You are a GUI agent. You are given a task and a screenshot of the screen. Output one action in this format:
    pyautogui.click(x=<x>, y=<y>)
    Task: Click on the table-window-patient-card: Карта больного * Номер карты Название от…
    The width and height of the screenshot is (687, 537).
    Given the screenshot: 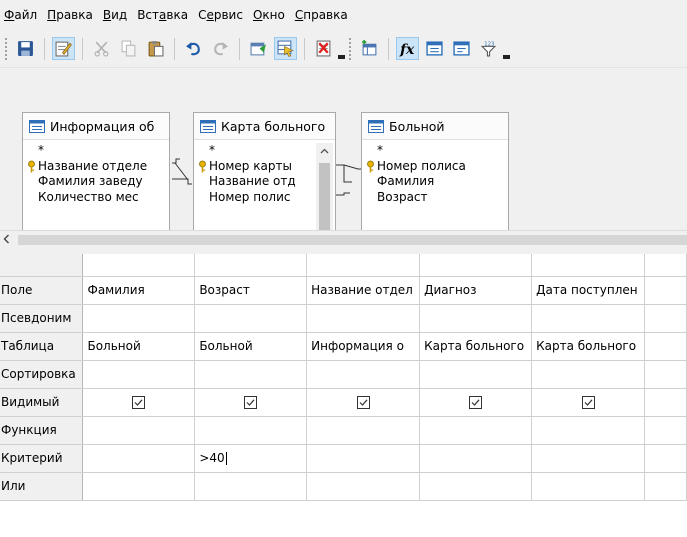 What is the action you would take?
    pyautogui.click(x=264, y=171)
    